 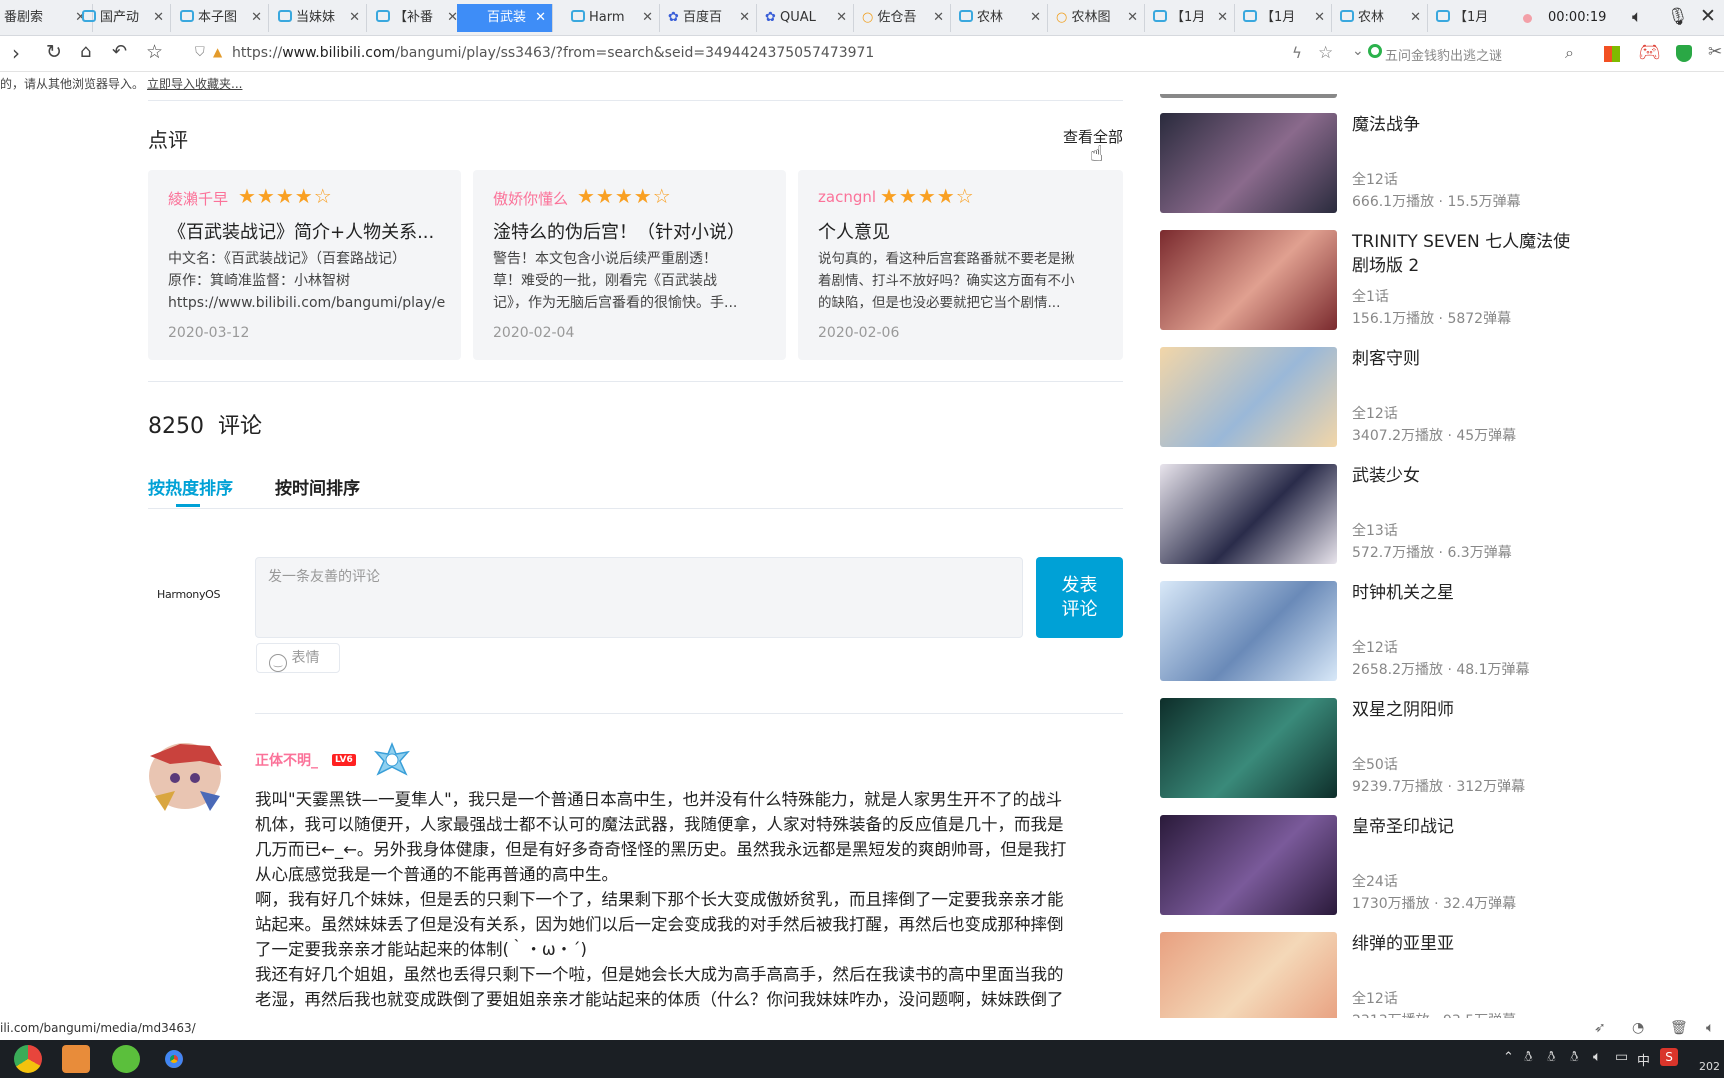 I want to click on anime-title: 皇帝圣印战记, so click(x=1472, y=827).